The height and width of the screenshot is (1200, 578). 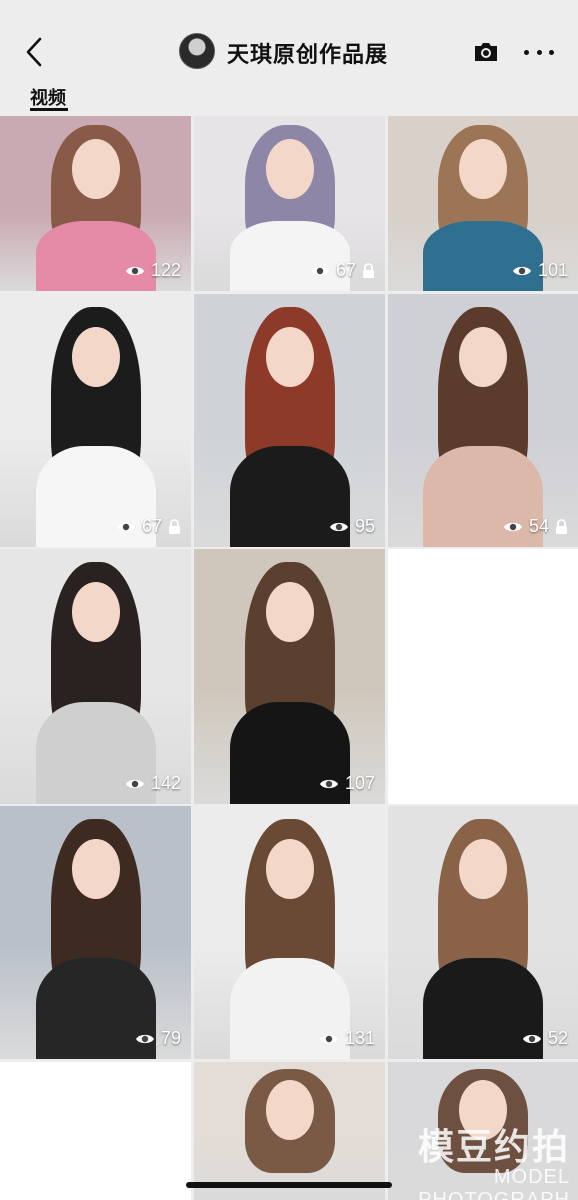 I want to click on camera-icon, so click(x=486, y=52).